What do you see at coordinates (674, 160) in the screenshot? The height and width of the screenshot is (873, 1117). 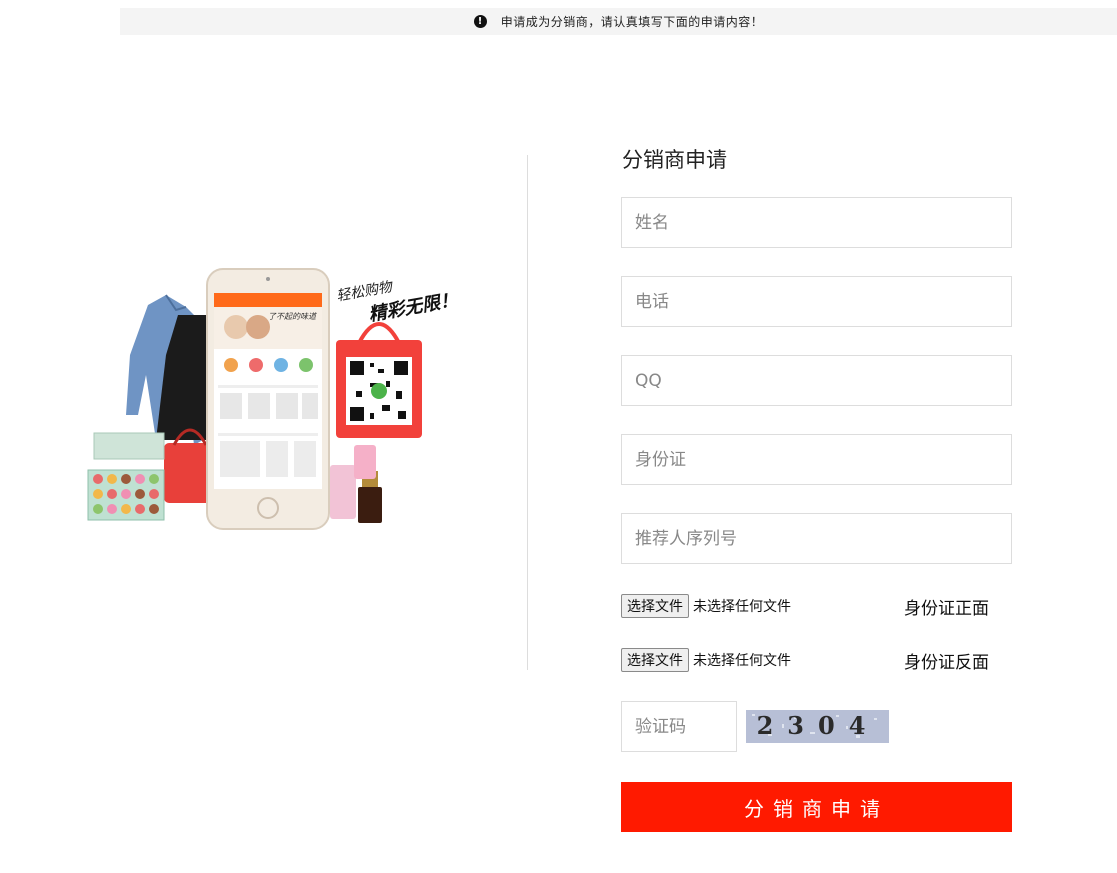 I see `form-title: 分销商申请` at bounding box center [674, 160].